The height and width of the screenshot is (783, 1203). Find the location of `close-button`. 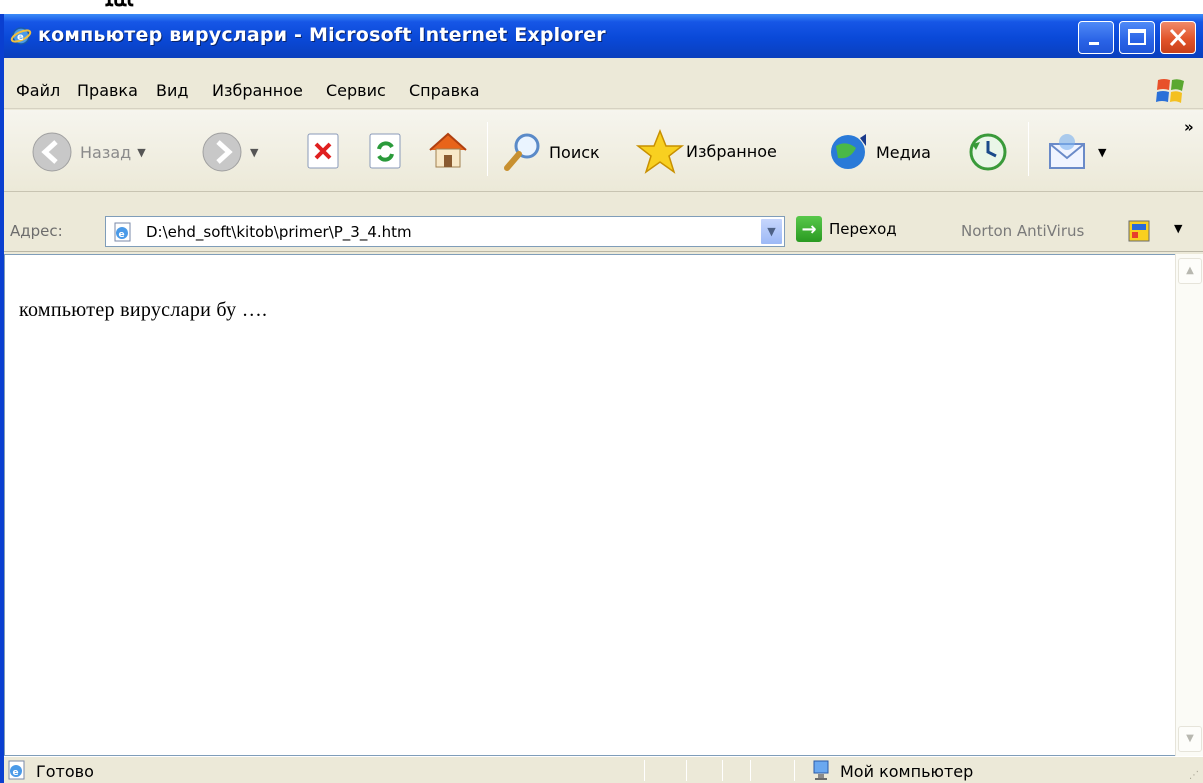

close-button is located at coordinates (1178, 37).